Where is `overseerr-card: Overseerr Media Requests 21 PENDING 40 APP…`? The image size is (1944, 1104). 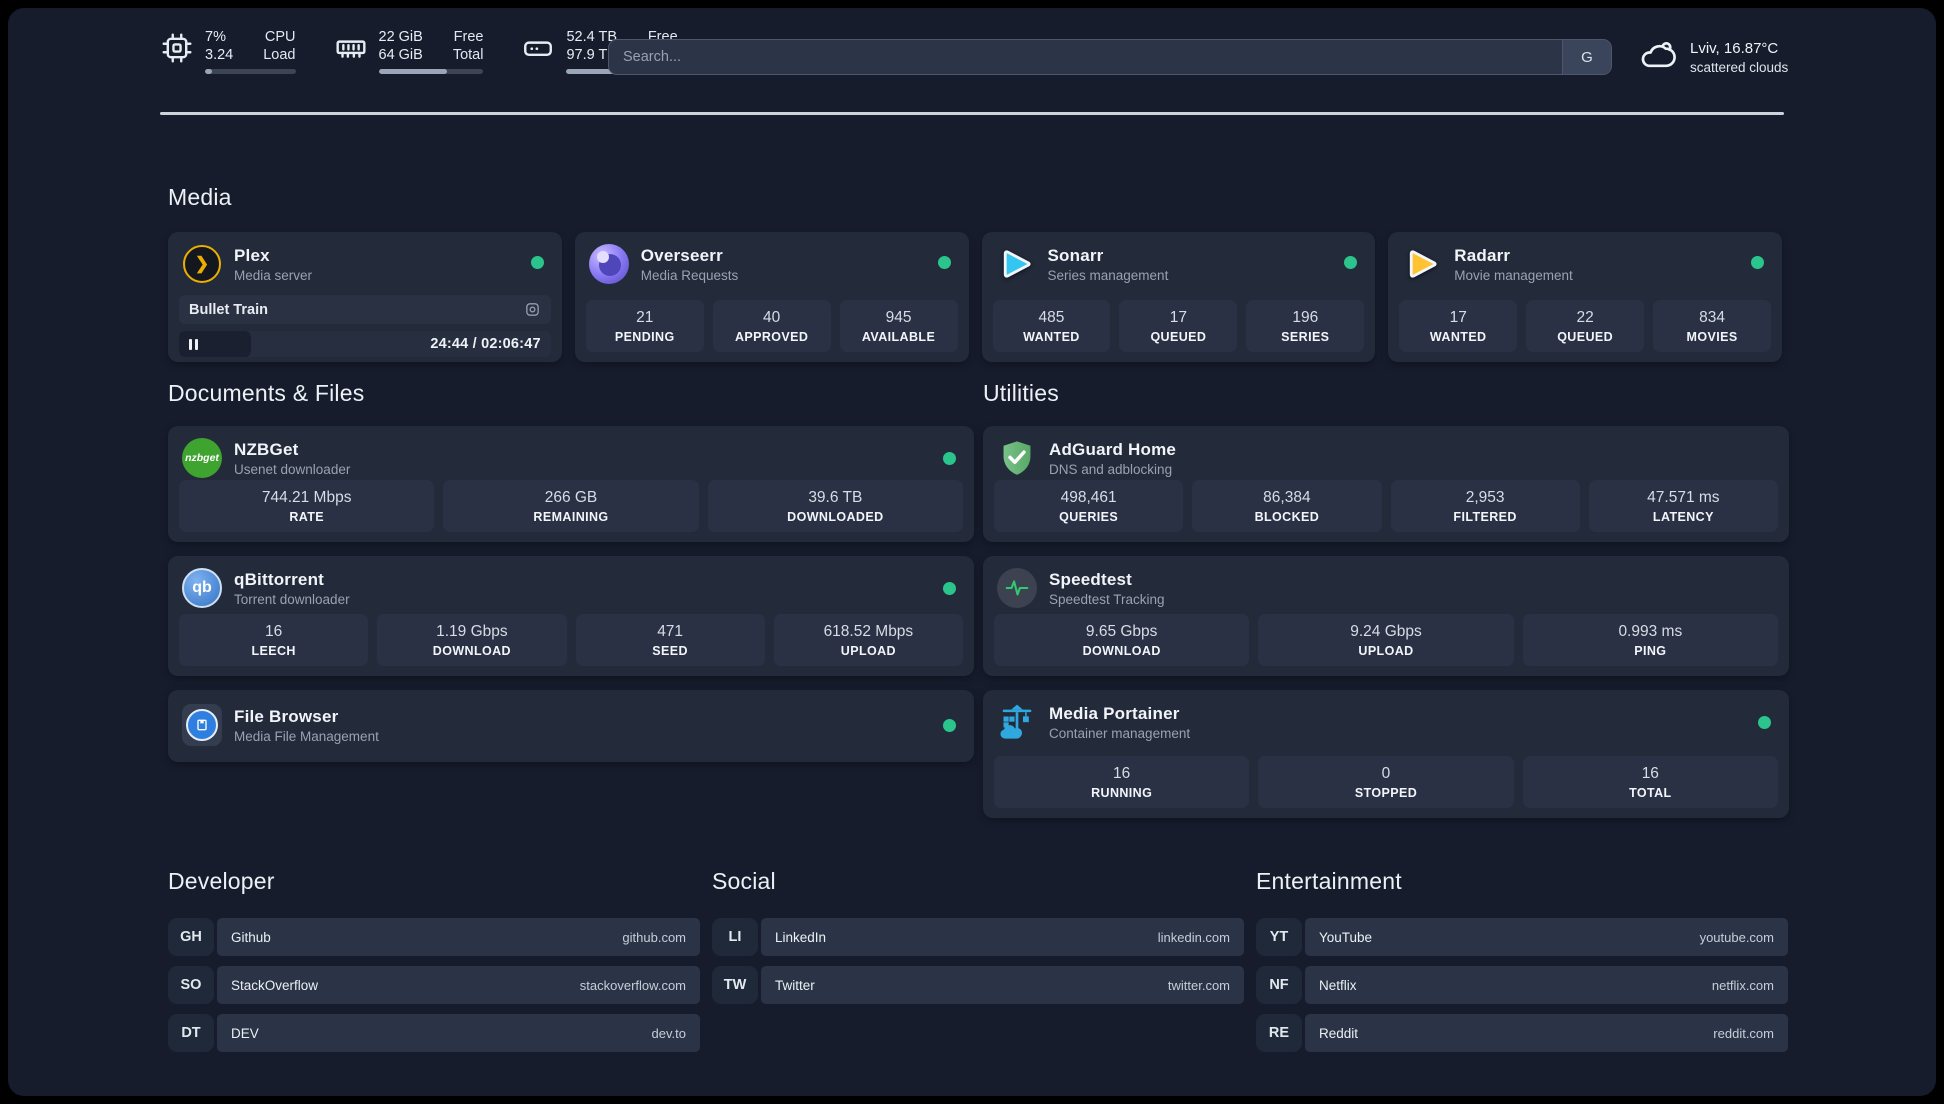
overseerr-card: Overseerr Media Requests 21 PENDING 40 APP… is located at coordinates (771, 297).